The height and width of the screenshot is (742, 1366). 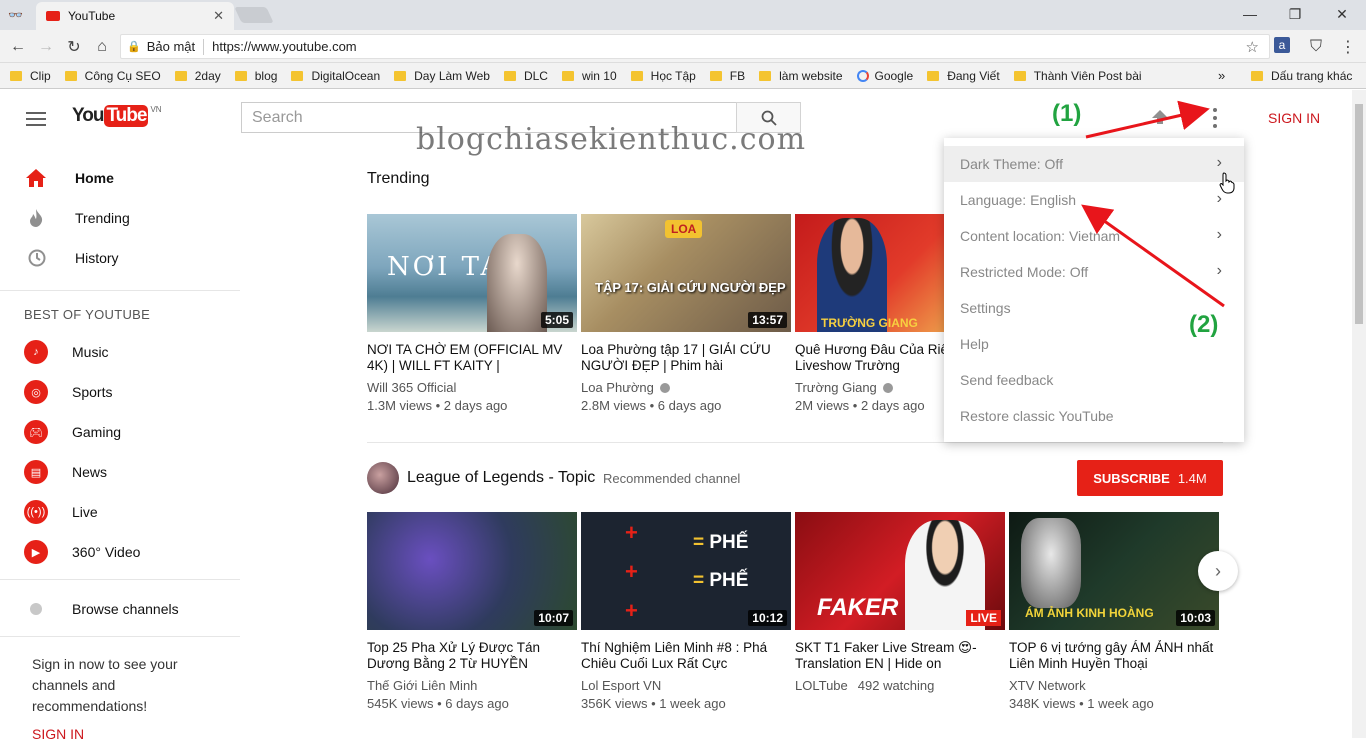 What do you see at coordinates (36, 178) in the screenshot?
I see `home-icon` at bounding box center [36, 178].